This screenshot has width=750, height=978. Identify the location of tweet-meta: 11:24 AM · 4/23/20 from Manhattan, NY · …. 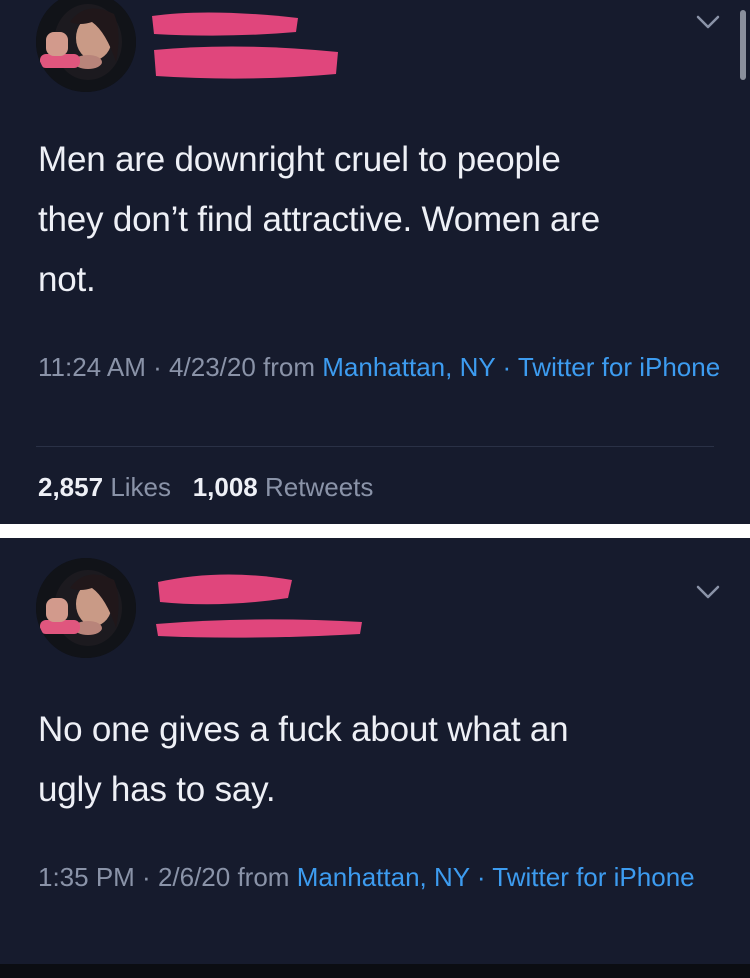
(379, 367).